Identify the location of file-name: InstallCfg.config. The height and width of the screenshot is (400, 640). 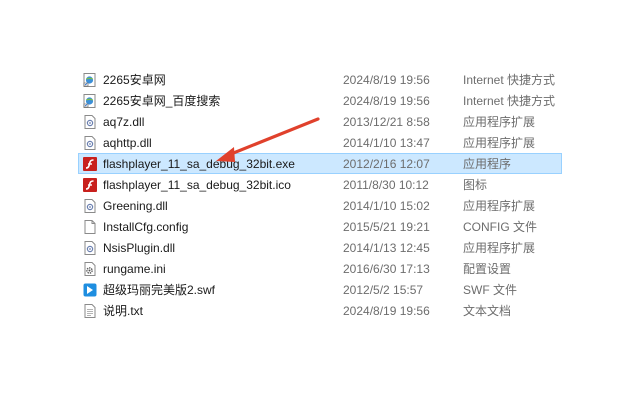
(146, 227).